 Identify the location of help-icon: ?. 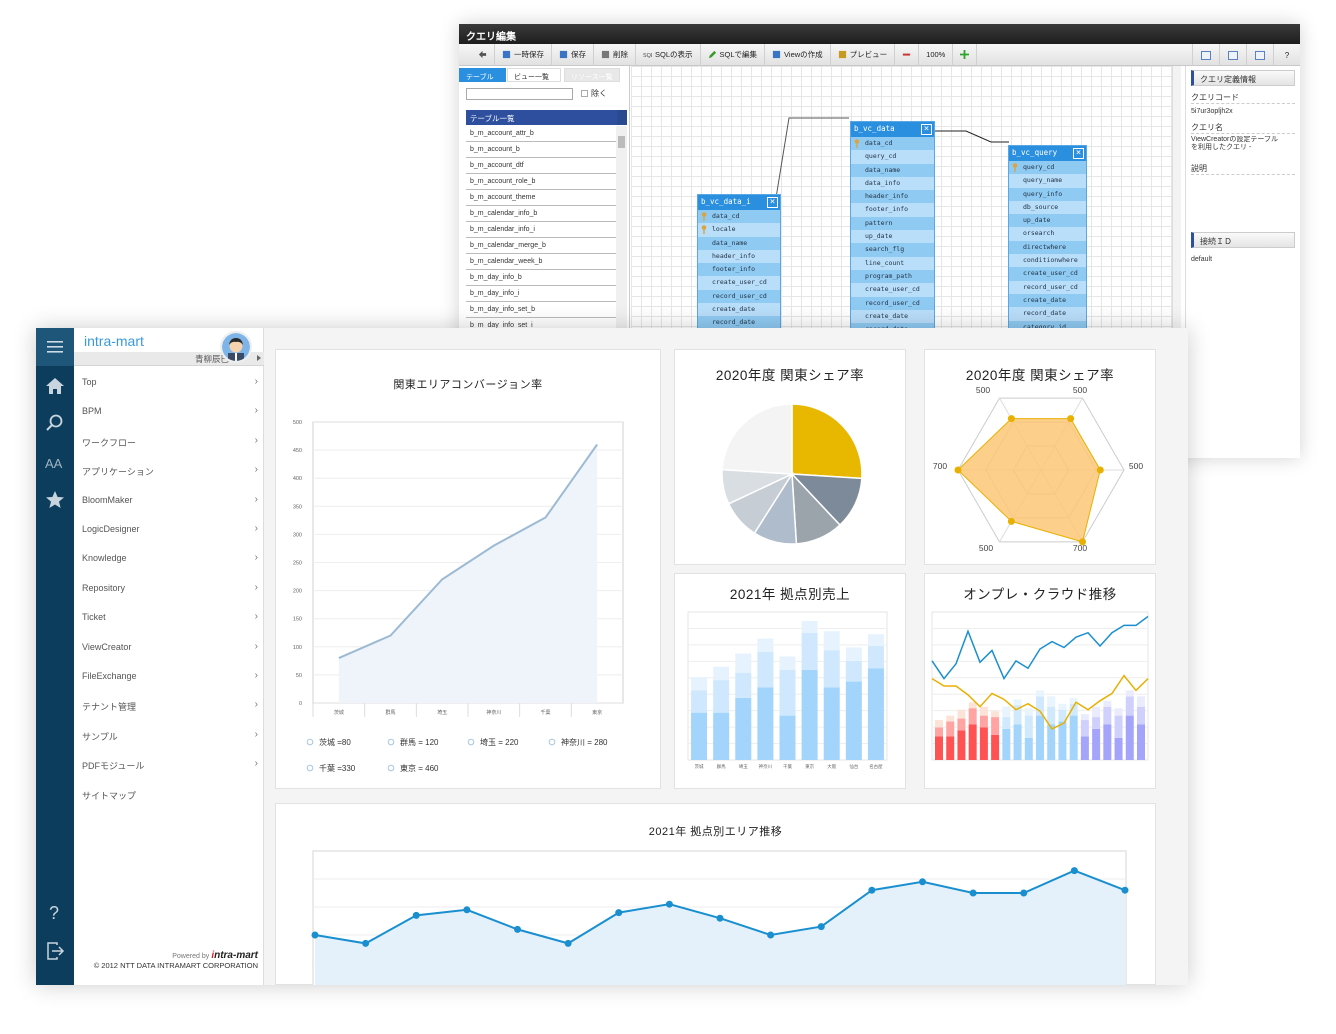
(55, 912).